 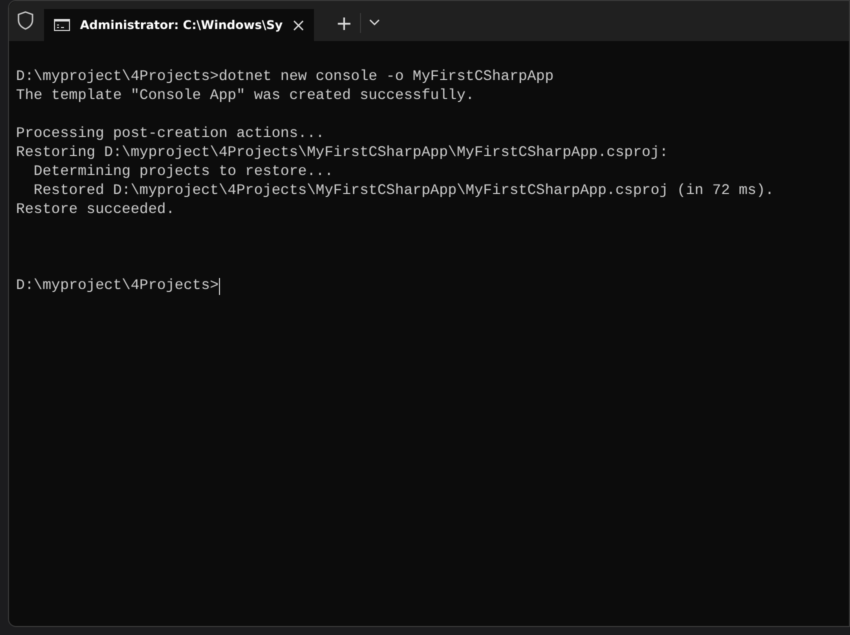 What do you see at coordinates (403, 191) in the screenshot?
I see `console-line: Restored D:\myproject\4Projects\MyFirstCSharpApp\MyFirstCSharpApp.csproj (in 72 ms).` at bounding box center [403, 191].